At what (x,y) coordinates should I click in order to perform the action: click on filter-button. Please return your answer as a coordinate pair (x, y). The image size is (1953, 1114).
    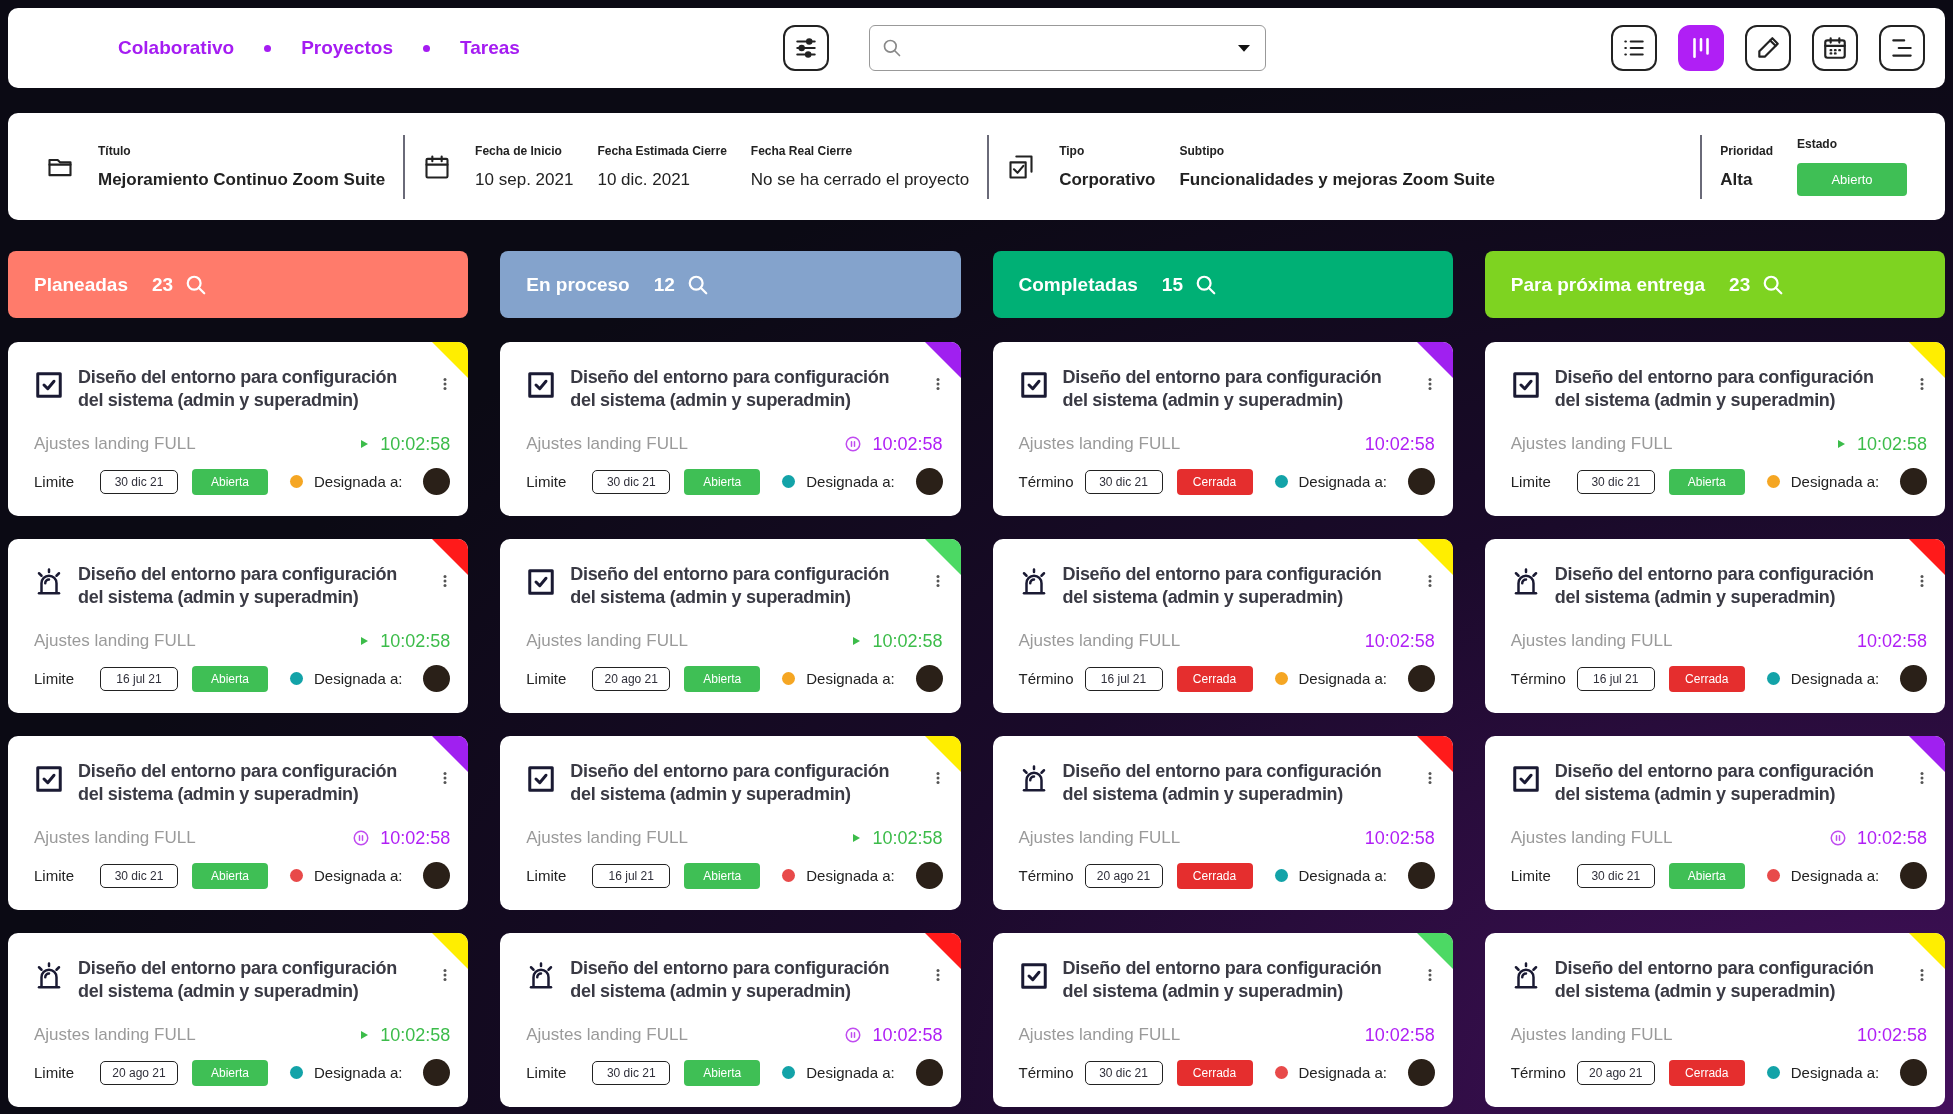
    Looking at the image, I should click on (806, 48).